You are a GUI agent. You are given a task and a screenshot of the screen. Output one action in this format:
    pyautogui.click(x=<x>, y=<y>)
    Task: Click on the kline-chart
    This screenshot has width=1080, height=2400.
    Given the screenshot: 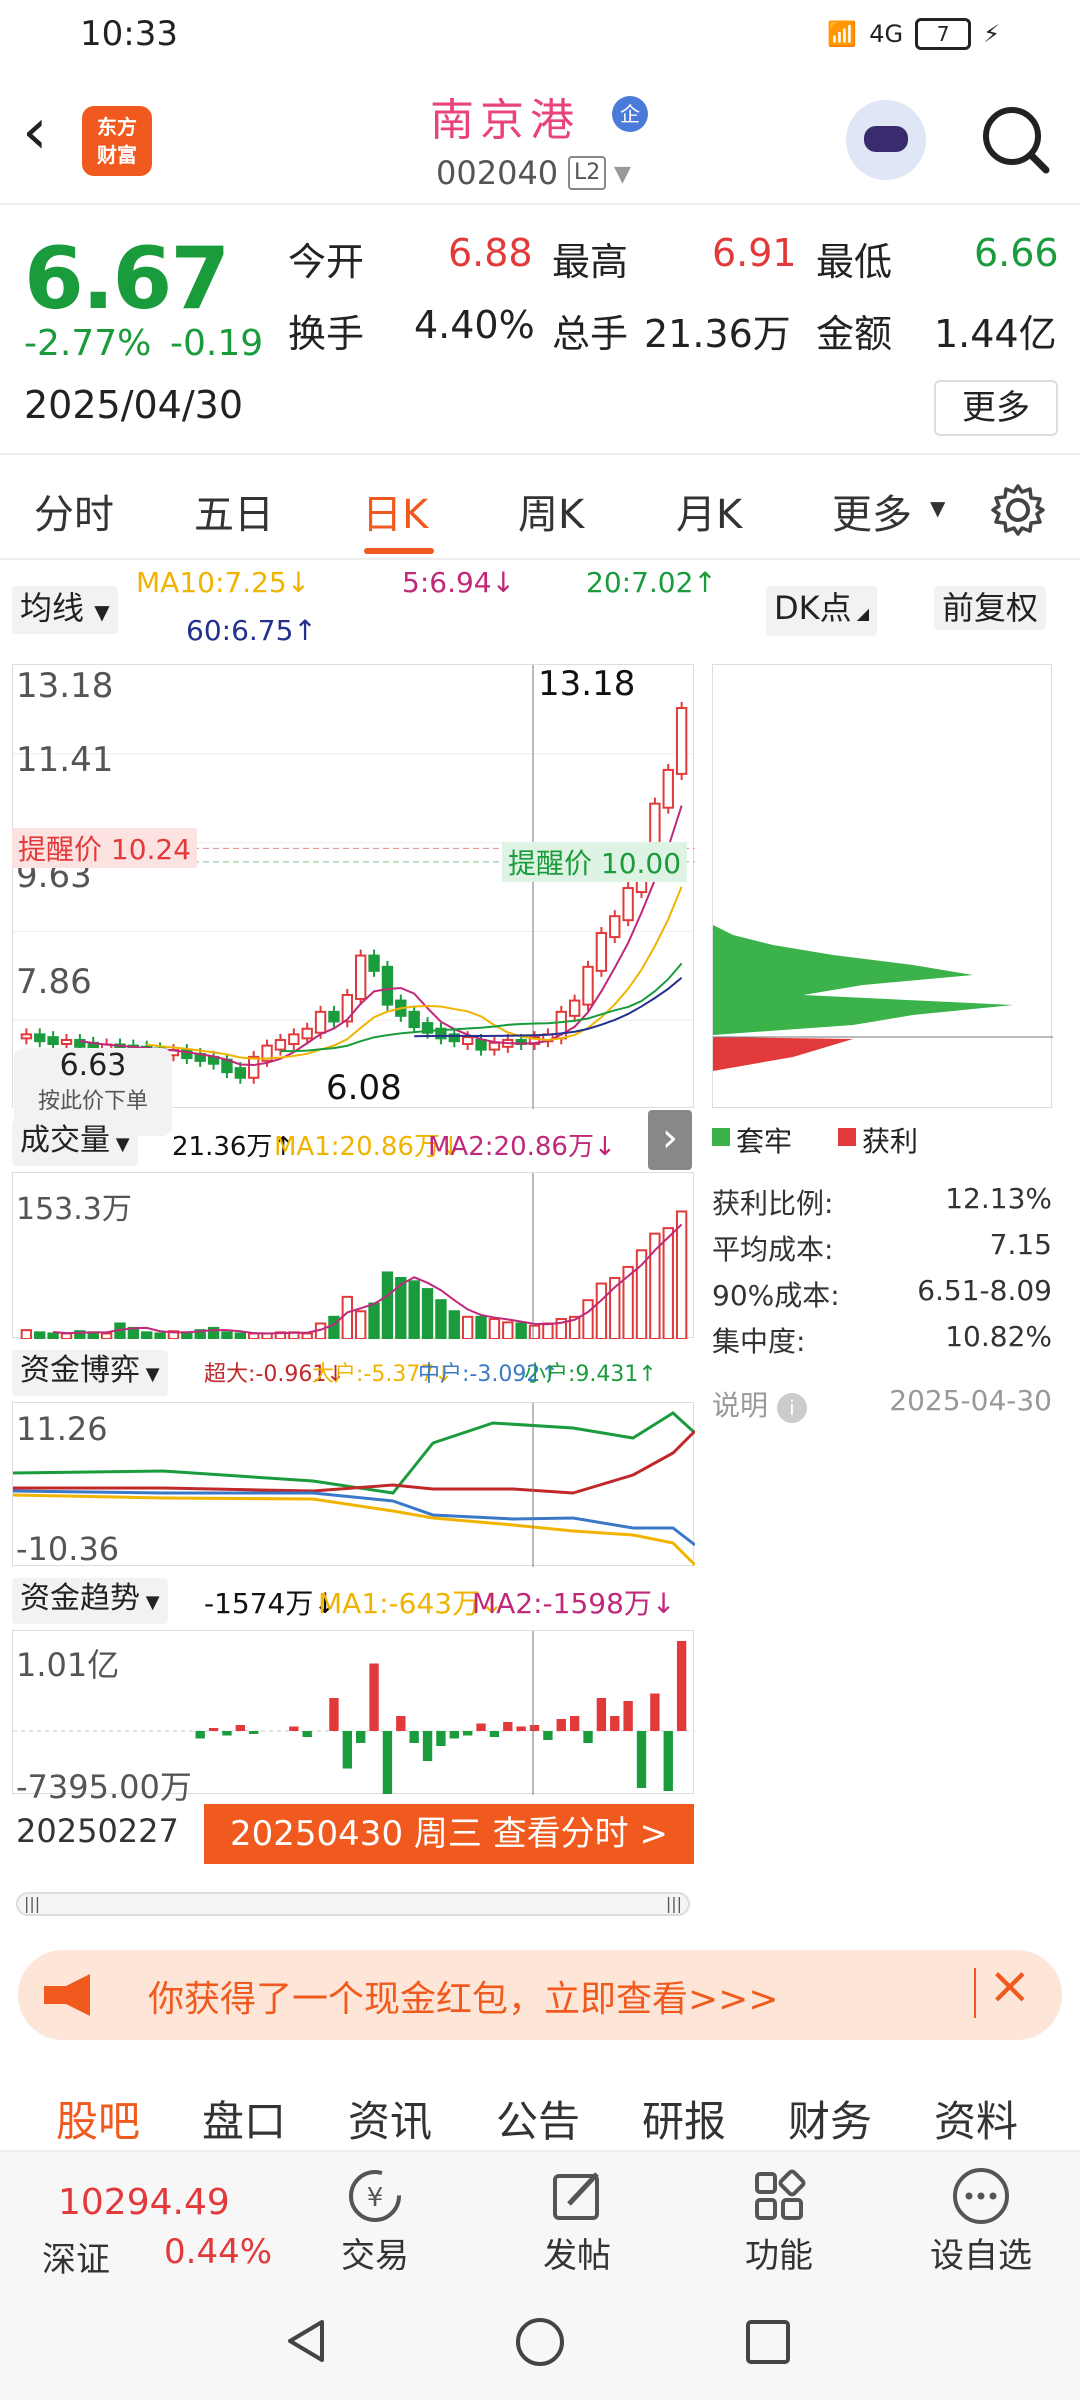 What is the action you would take?
    pyautogui.click(x=353, y=886)
    